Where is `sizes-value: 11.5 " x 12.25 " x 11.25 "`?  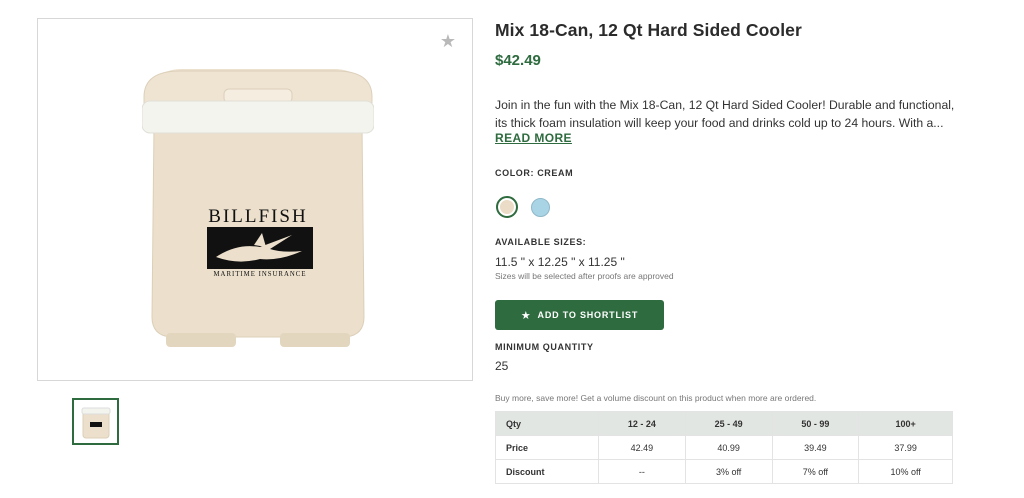
sizes-value: 11.5 " x 12.25 " x 11.25 " is located at coordinates (560, 262).